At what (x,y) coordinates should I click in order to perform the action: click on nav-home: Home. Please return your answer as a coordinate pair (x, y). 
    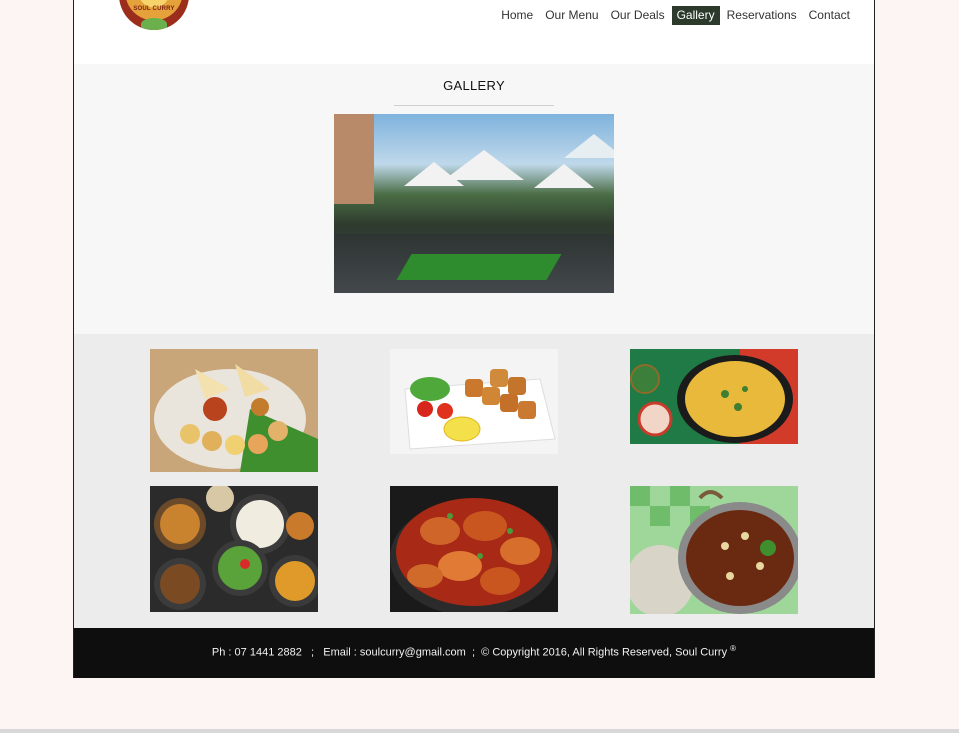
    Looking at the image, I should click on (517, 15).